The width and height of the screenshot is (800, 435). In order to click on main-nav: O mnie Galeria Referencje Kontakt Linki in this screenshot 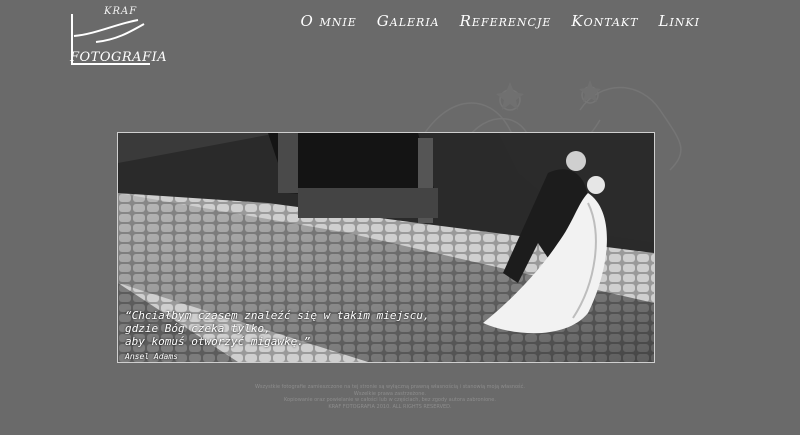, I will do `click(500, 21)`.